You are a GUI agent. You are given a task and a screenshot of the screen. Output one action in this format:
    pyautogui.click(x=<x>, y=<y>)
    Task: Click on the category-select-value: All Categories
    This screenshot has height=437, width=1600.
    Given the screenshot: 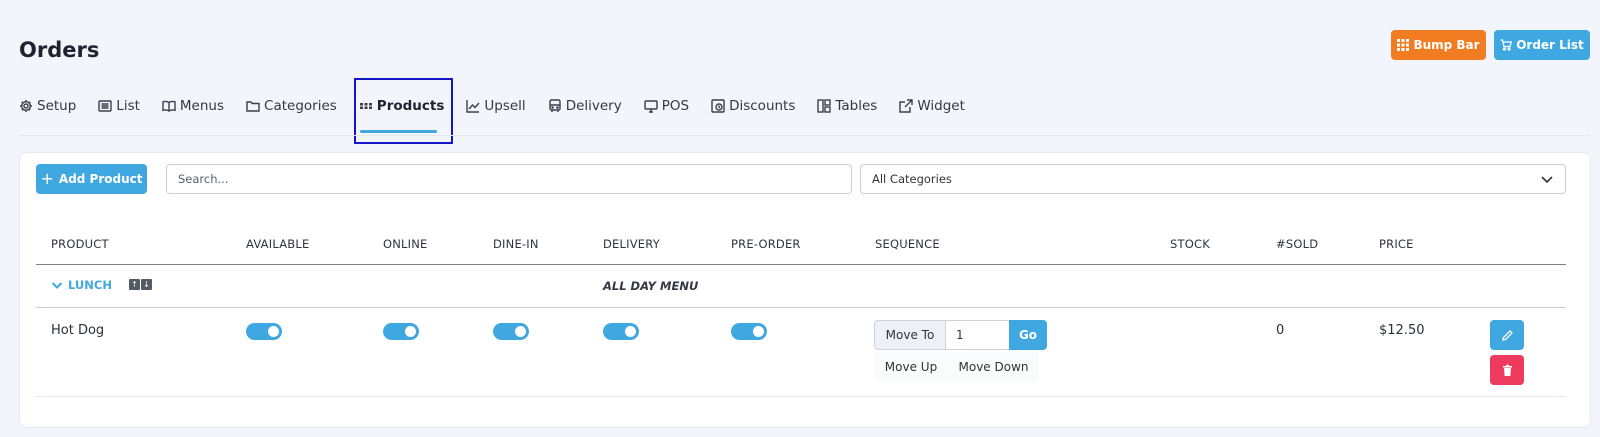 What is the action you would take?
    pyautogui.click(x=912, y=179)
    